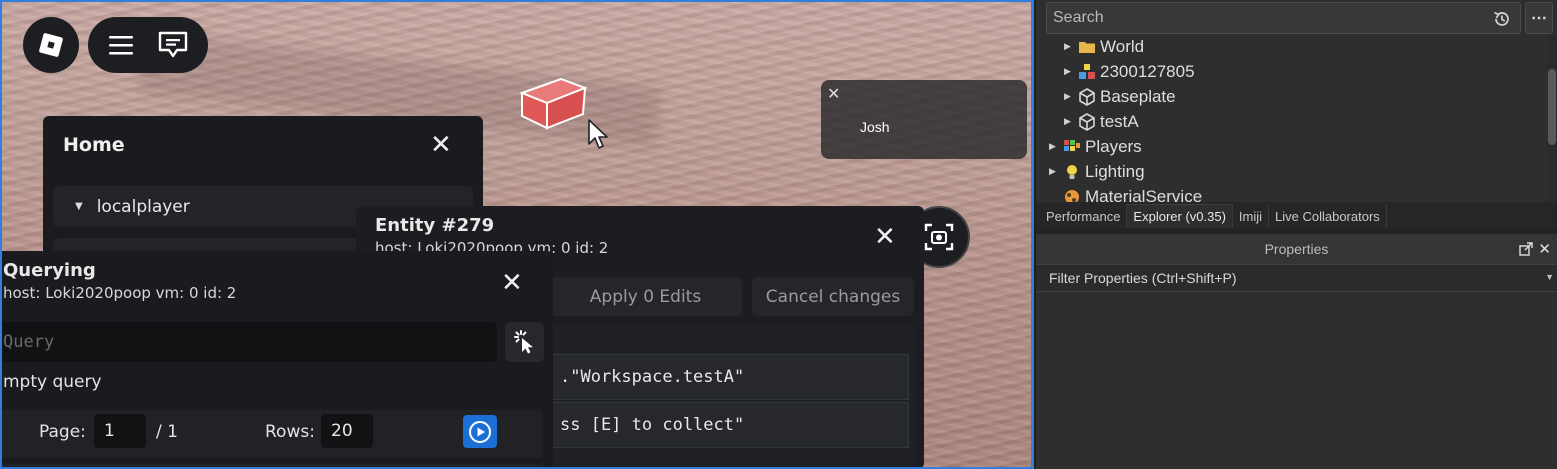 The image size is (1557, 469). I want to click on panel-title: Querying, so click(49, 270).